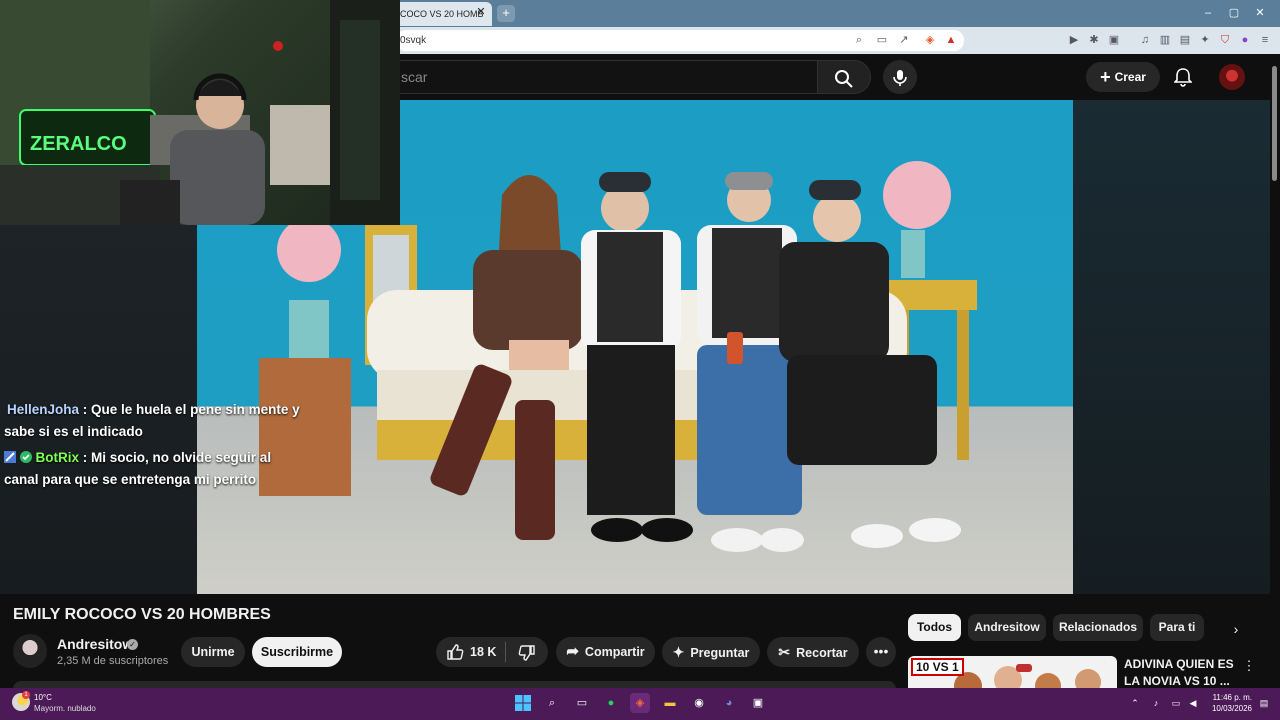 Image resolution: width=1280 pixels, height=720 pixels. I want to click on system-clock: 11:46 p. m. 10/03/2026, so click(1230, 703).